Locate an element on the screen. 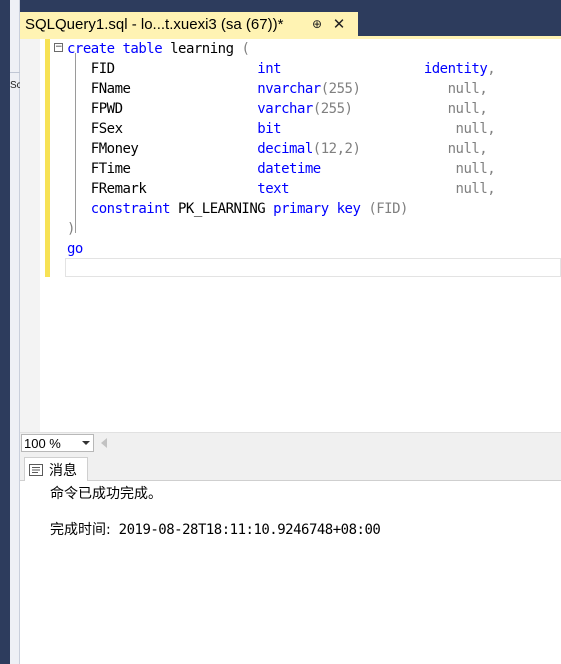 The height and width of the screenshot is (664, 561). completion-time-value: 2019-08-28T18:11:10.9246748+08:00 is located at coordinates (249, 530).